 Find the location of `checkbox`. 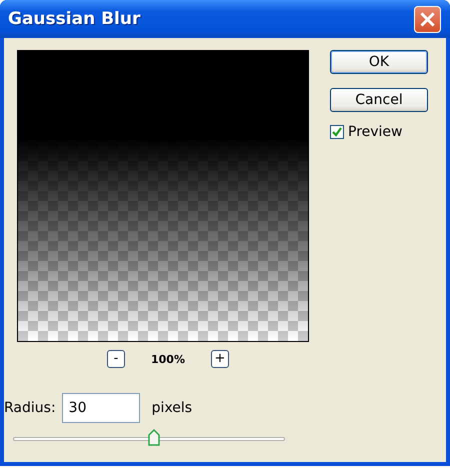

checkbox is located at coordinates (337, 132).